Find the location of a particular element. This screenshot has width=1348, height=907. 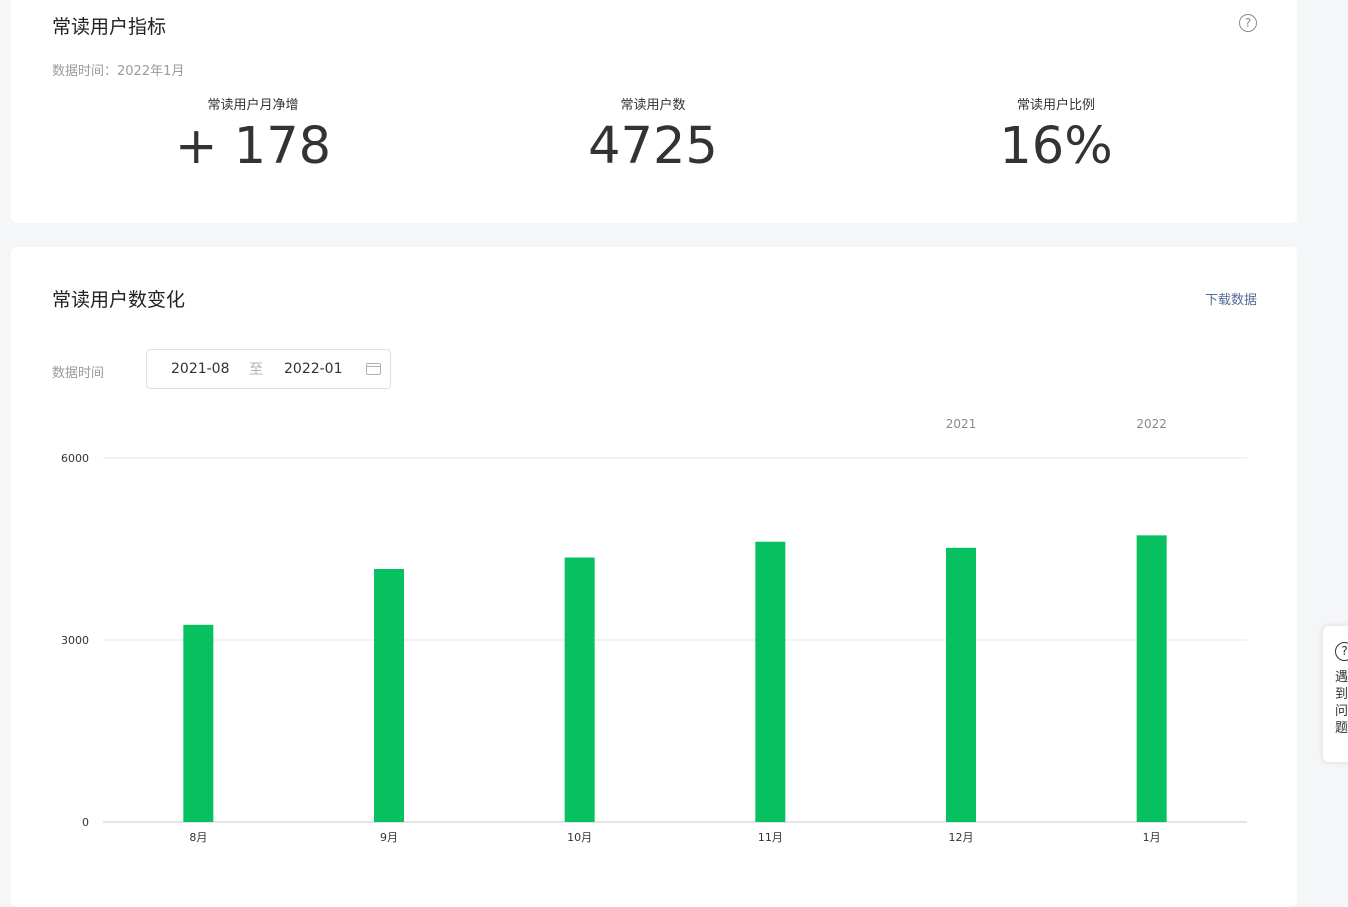

x-tick-label: 10月 is located at coordinates (579, 837).